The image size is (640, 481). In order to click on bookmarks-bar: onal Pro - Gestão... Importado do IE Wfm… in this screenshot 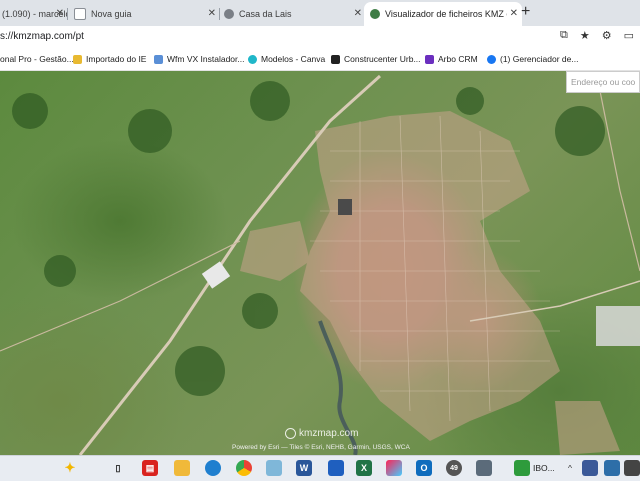, I will do `click(320, 60)`.